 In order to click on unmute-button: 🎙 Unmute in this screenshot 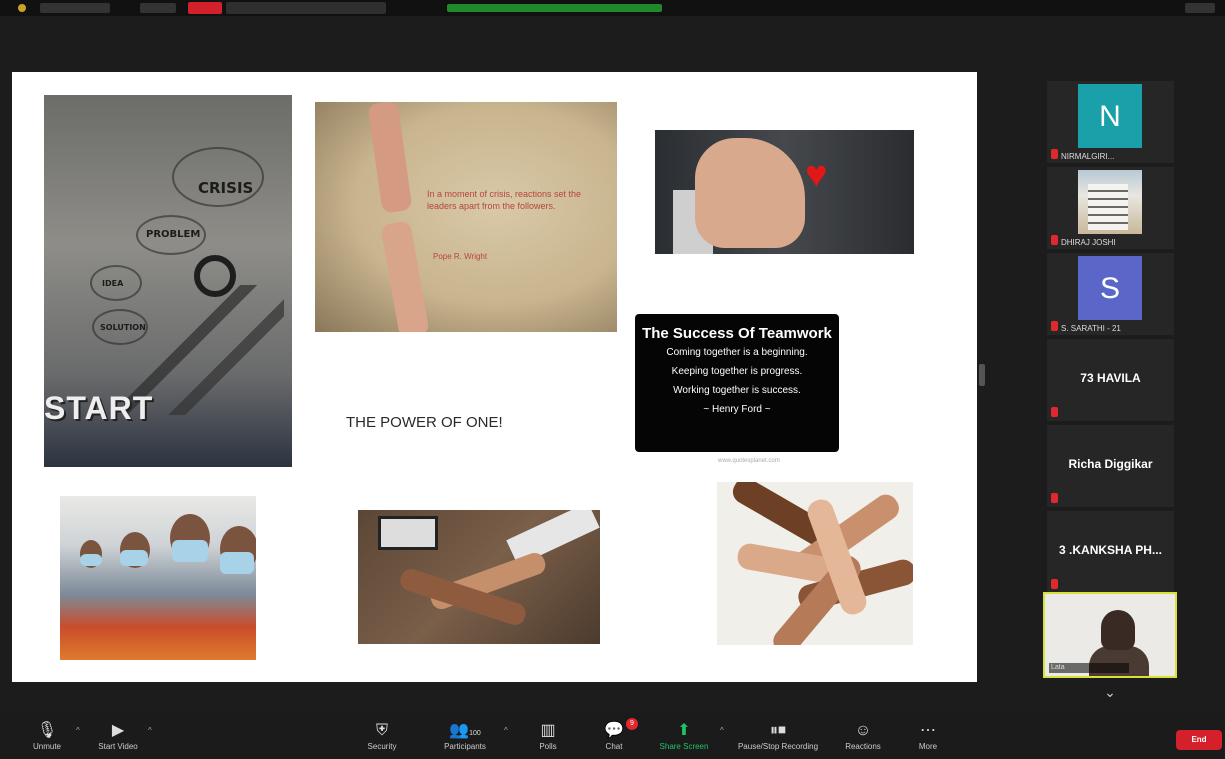, I will do `click(47, 735)`.